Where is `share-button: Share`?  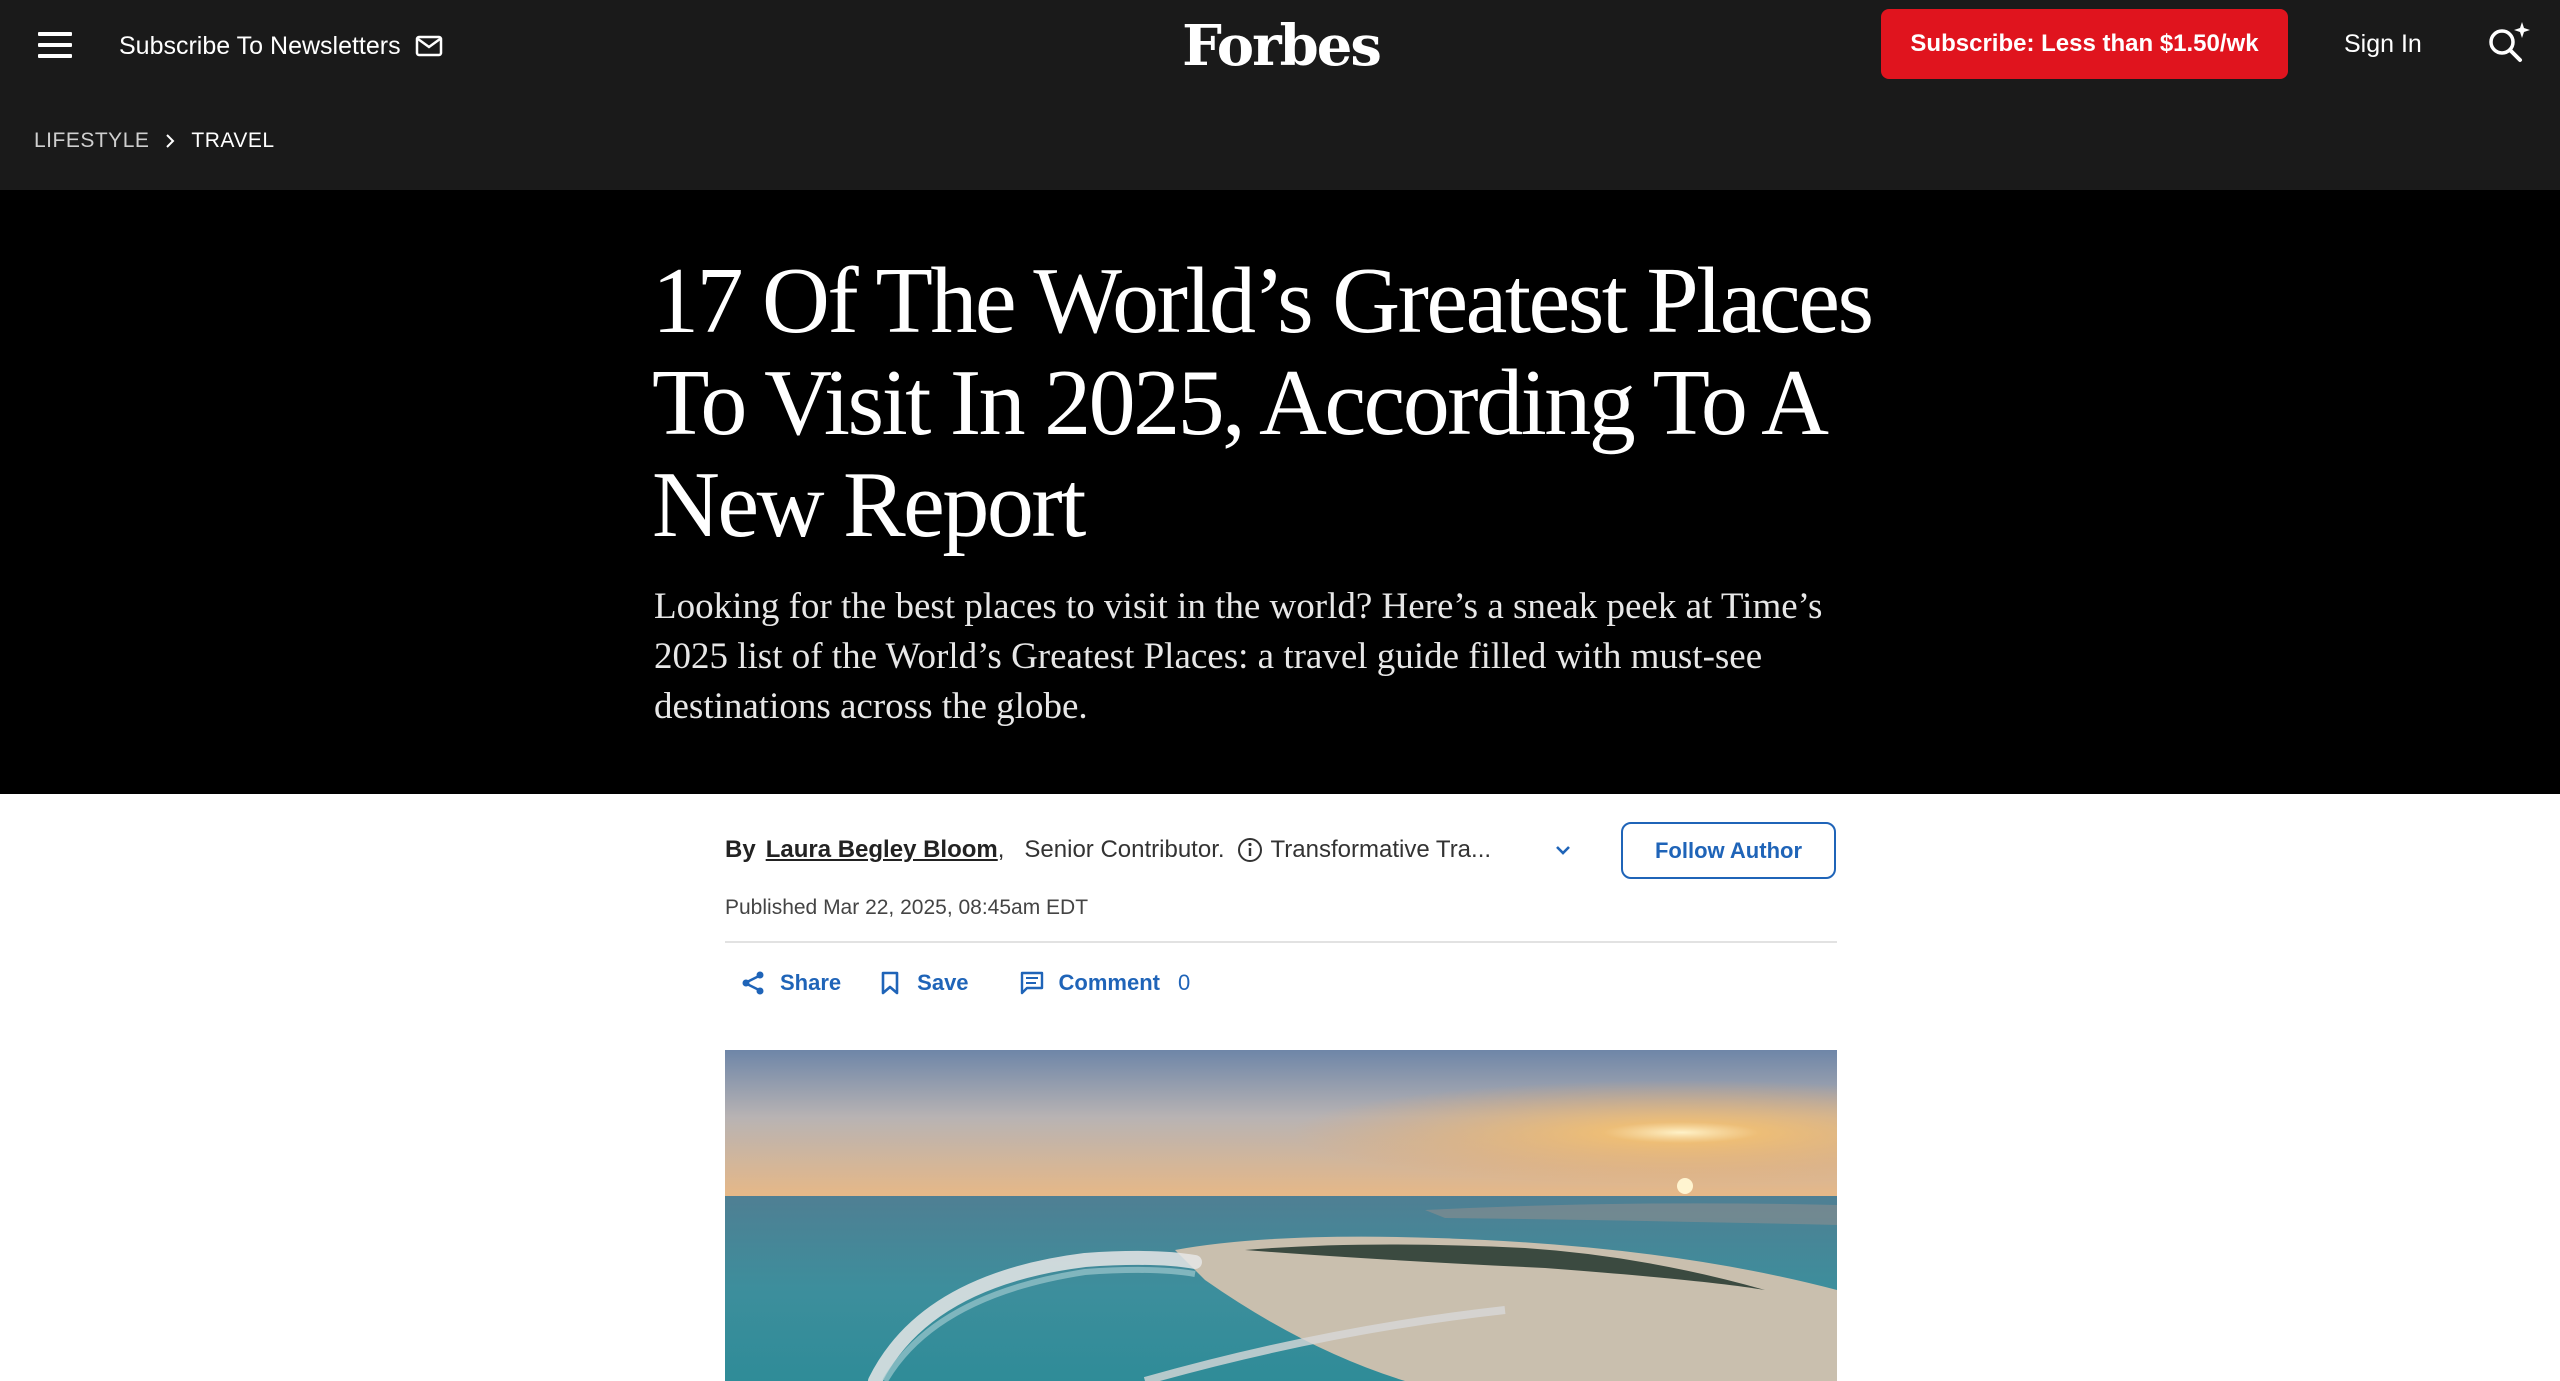
share-button: Share is located at coordinates (790, 983).